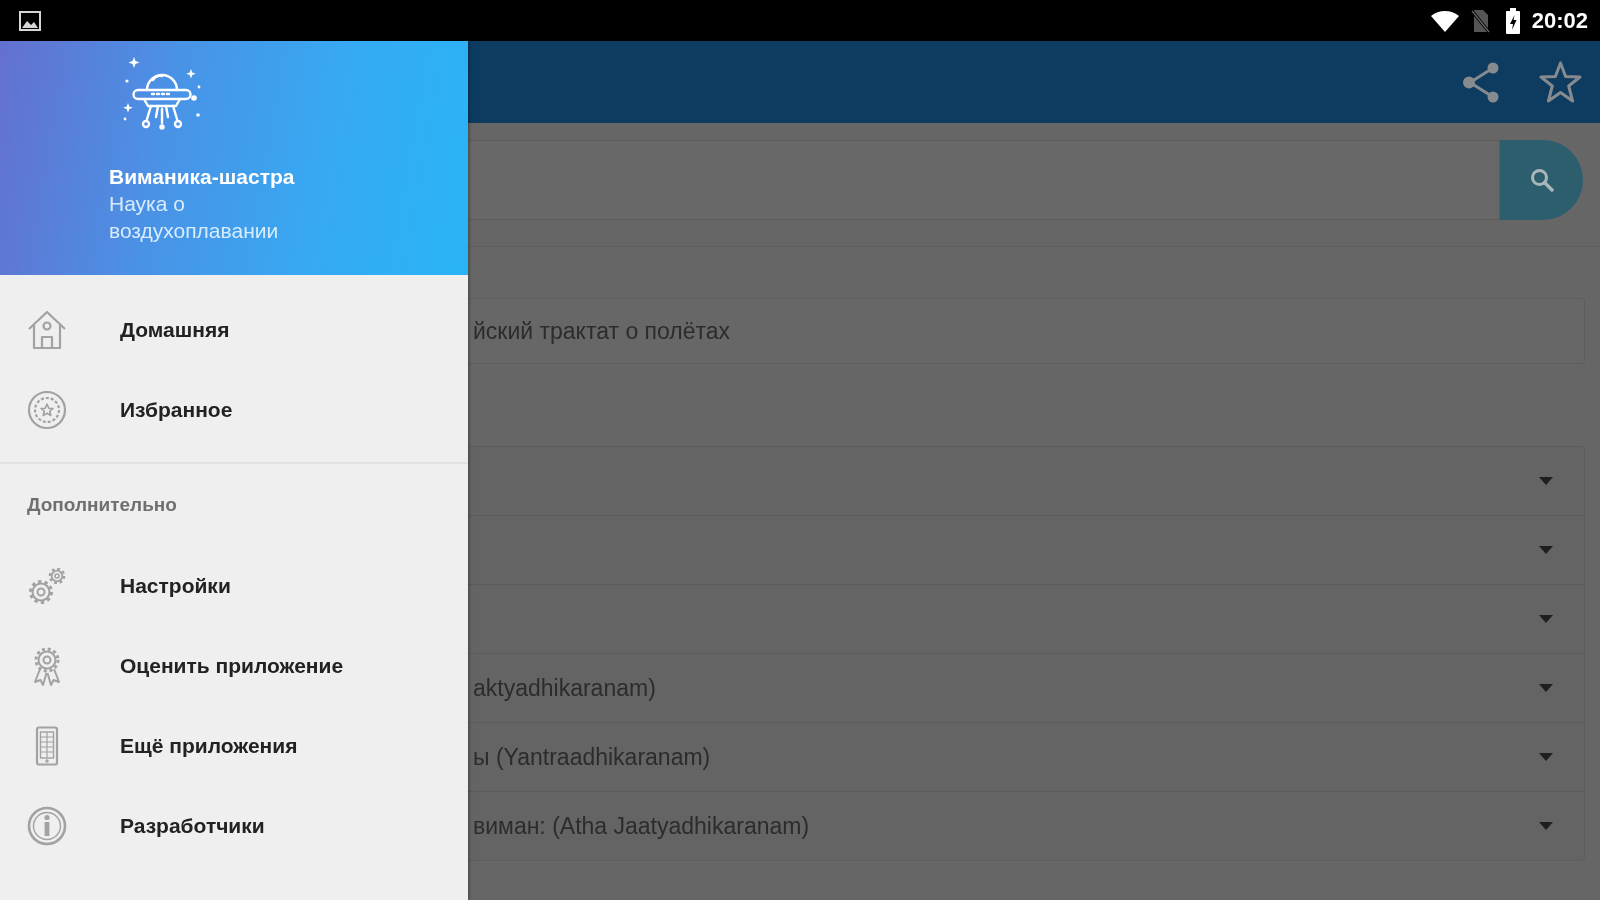  What do you see at coordinates (47, 826) in the screenshot?
I see `info-icon` at bounding box center [47, 826].